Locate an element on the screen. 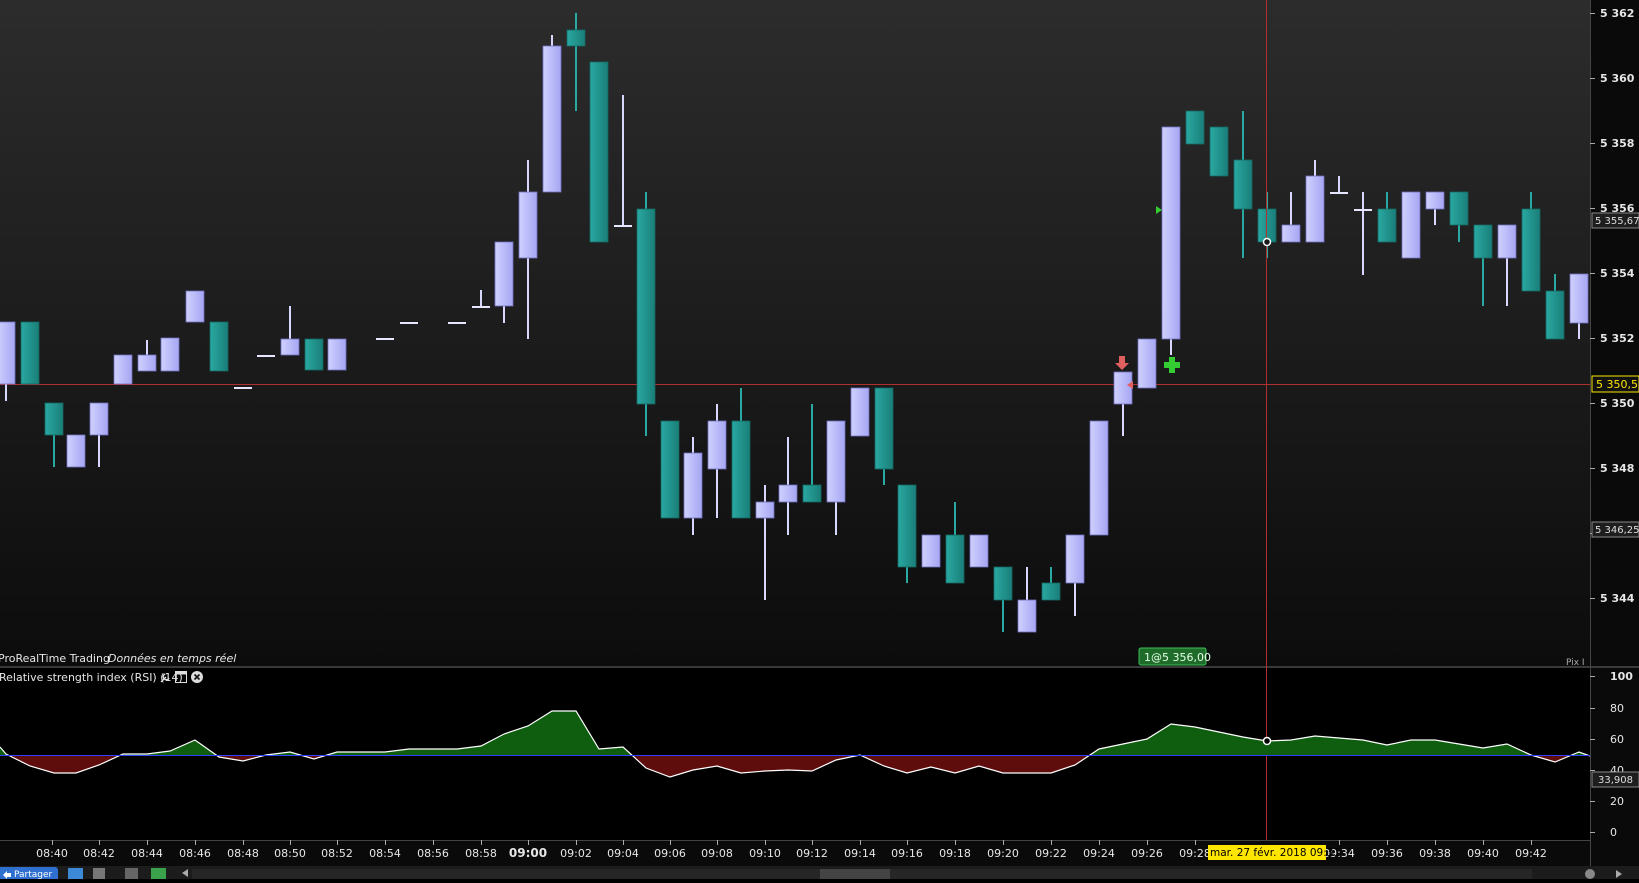 The height and width of the screenshot is (883, 1639). time-tick-label: 09:40 is located at coordinates (1483, 853).